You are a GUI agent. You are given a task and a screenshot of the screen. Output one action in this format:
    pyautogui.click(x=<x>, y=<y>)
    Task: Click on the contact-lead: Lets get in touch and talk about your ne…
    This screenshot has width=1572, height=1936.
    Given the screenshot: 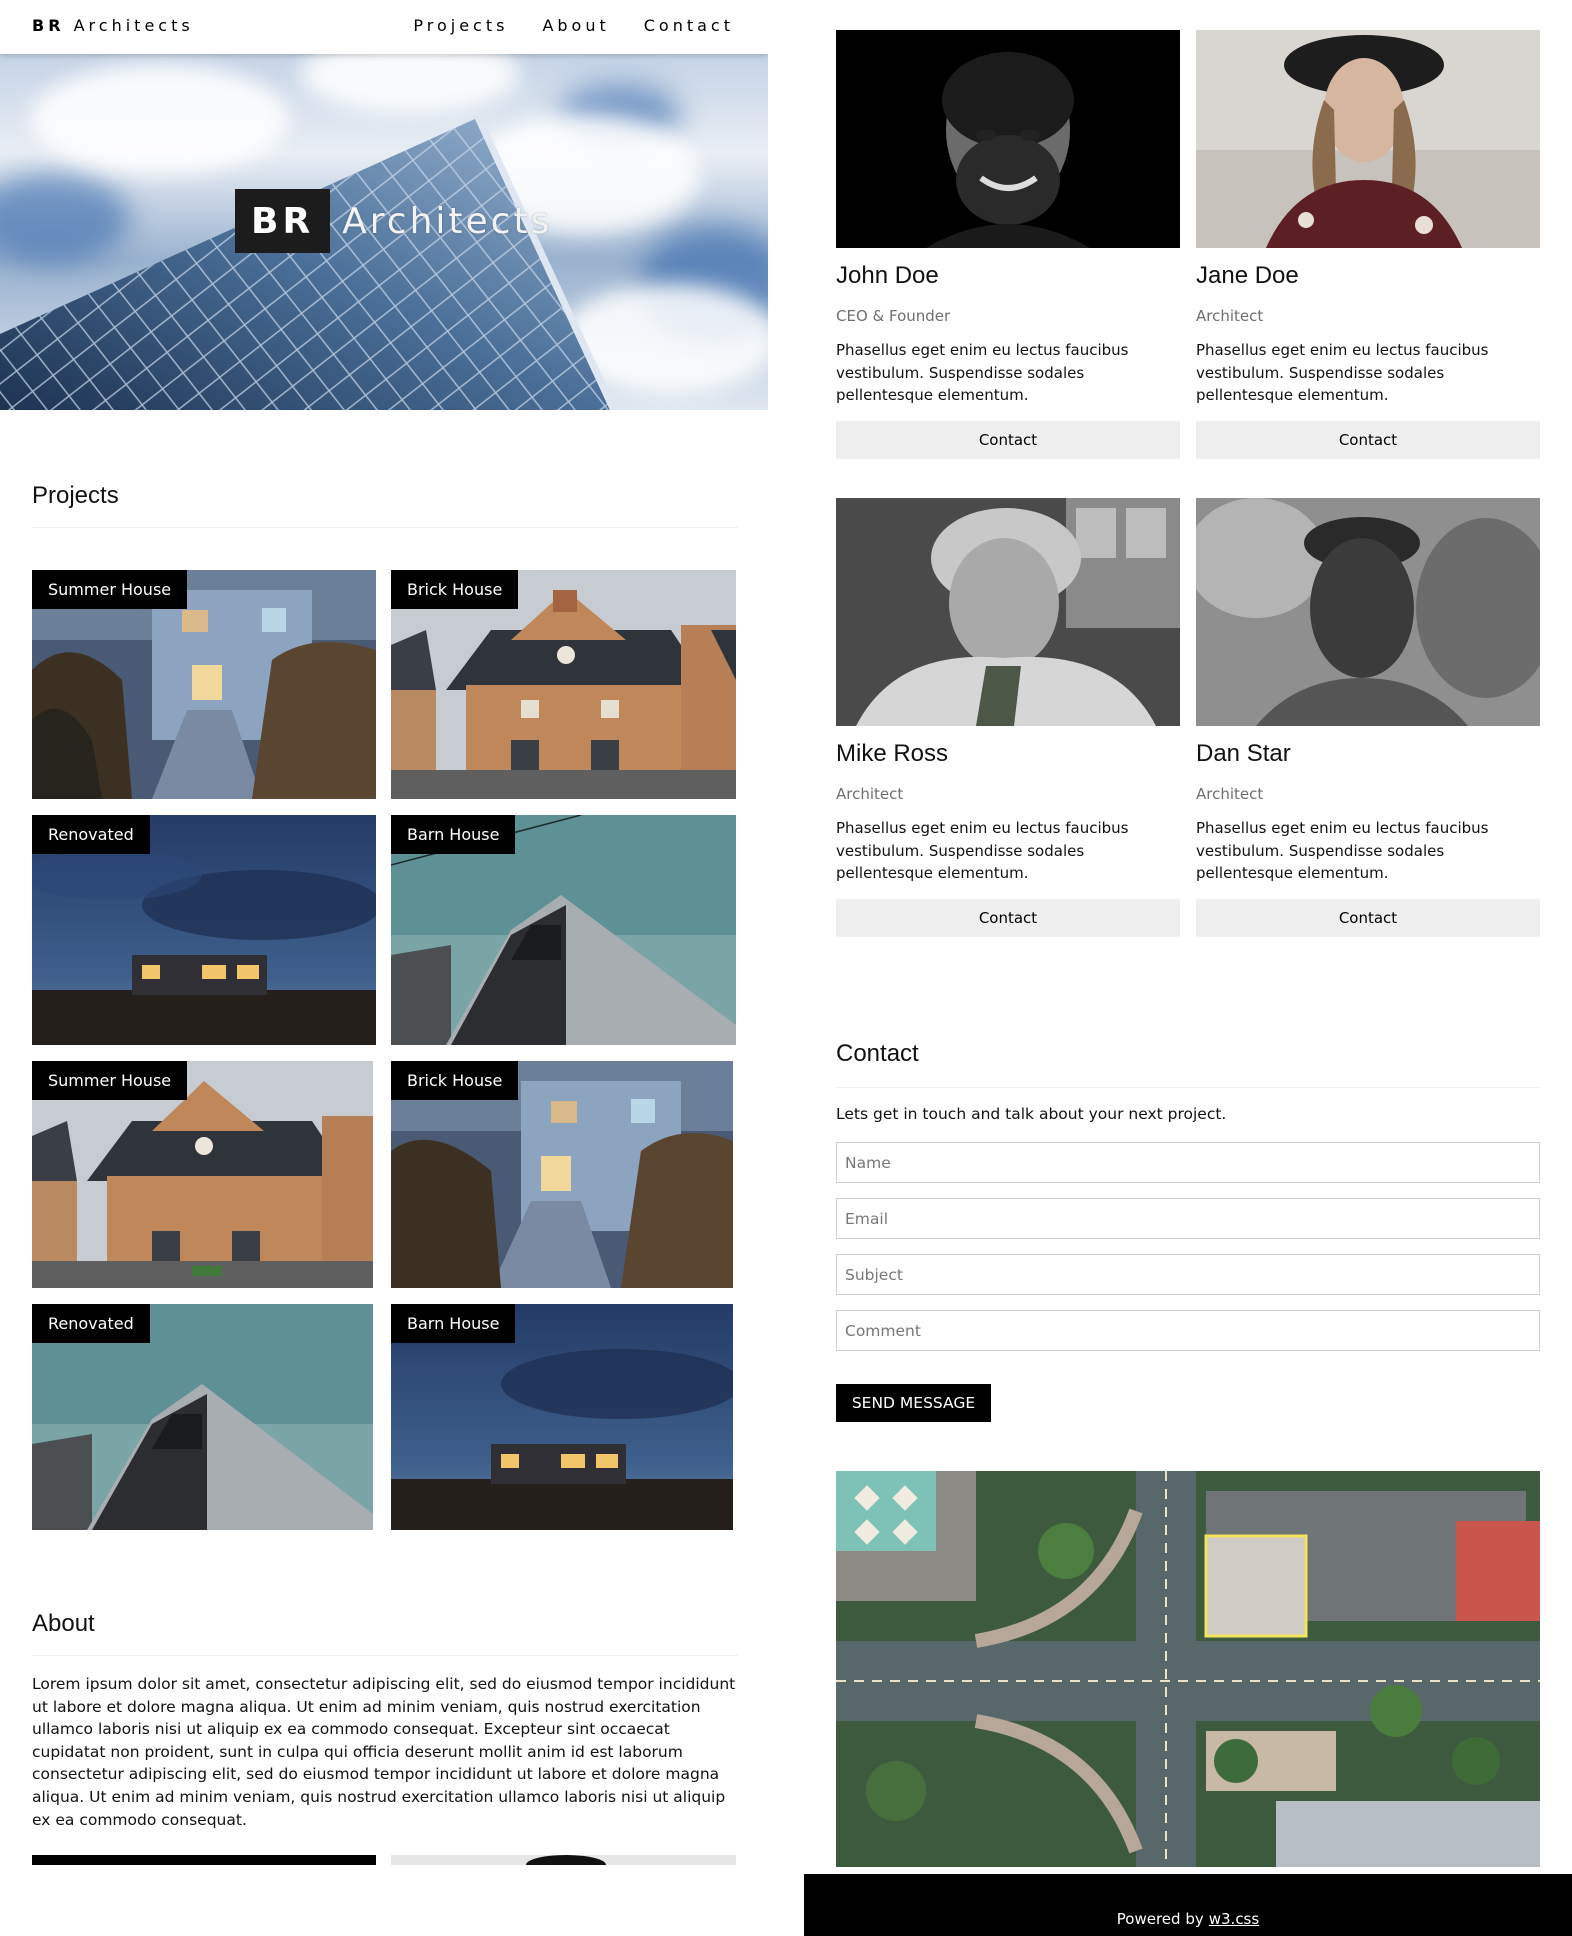 What is the action you would take?
    pyautogui.click(x=1031, y=1114)
    